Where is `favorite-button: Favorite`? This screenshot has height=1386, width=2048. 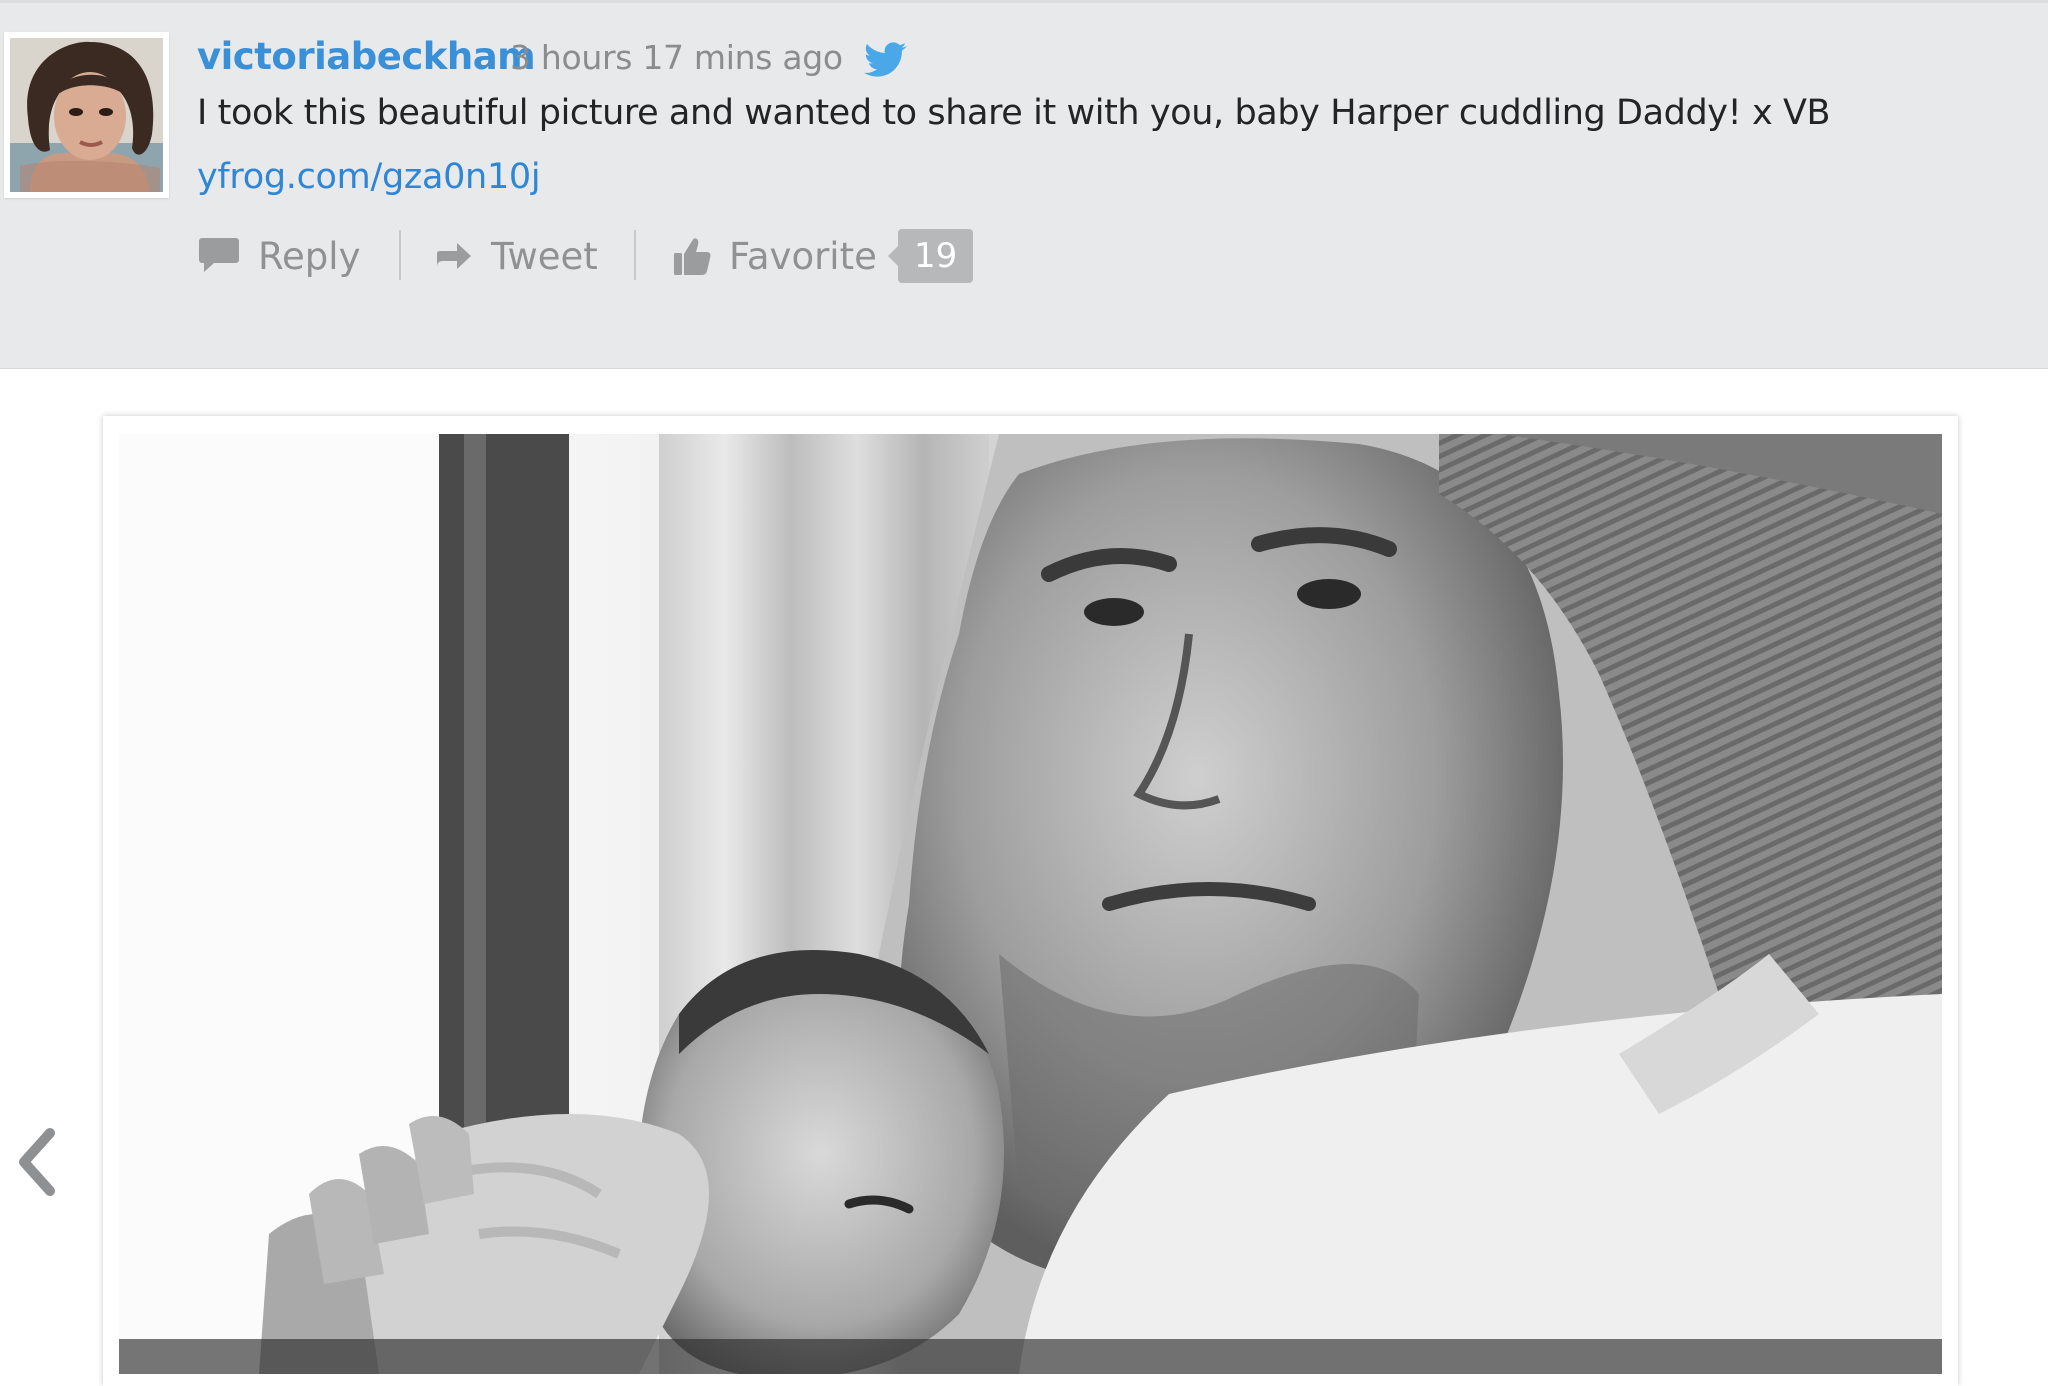
favorite-button: Favorite is located at coordinates (775, 256).